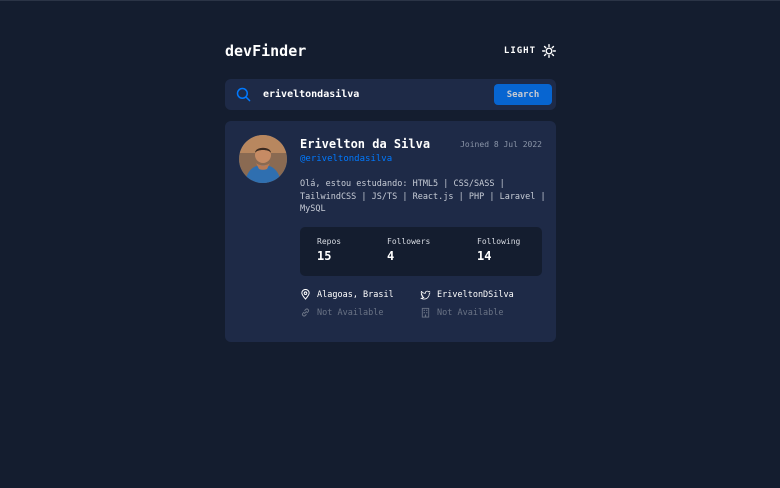 The image size is (780, 488). Describe the element at coordinates (408, 250) in the screenshot. I see `stat-followers: Followers 4` at that location.